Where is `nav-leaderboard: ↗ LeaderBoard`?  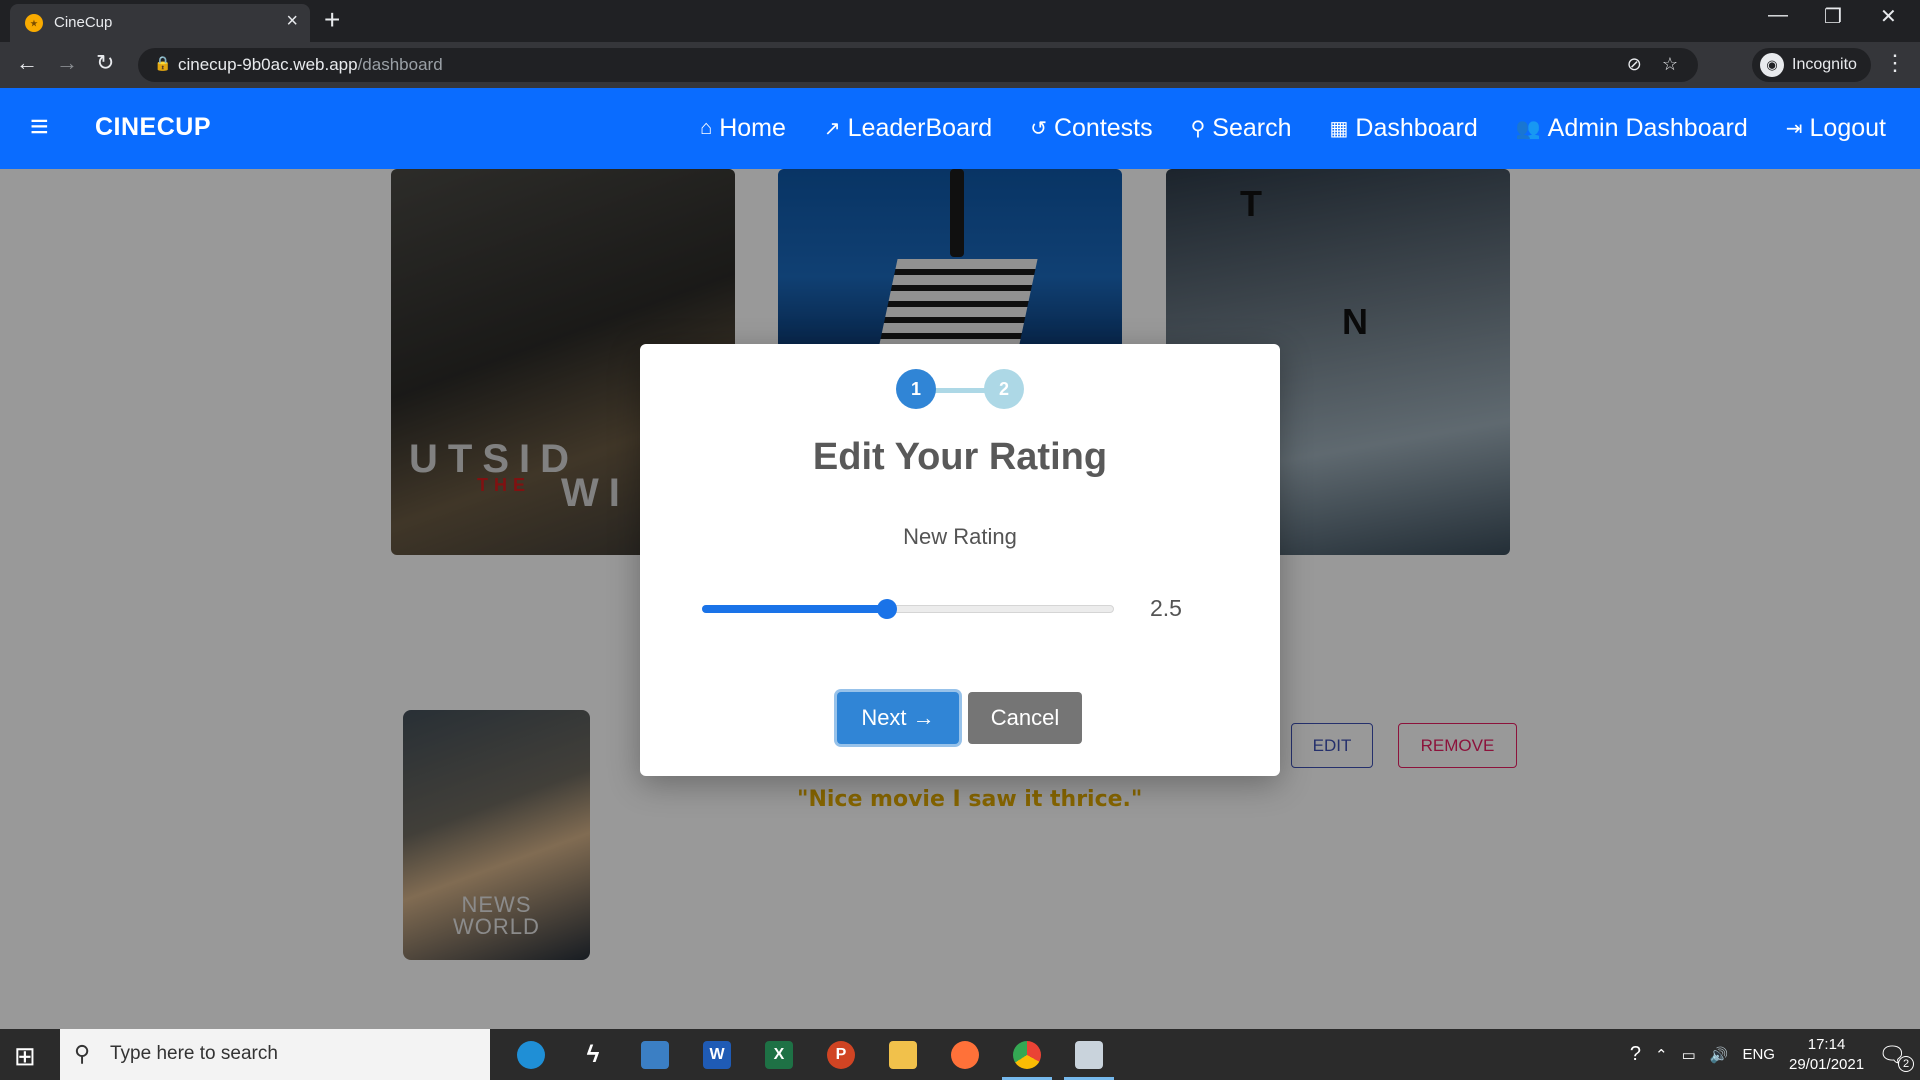
nav-leaderboard: ↗ LeaderBoard is located at coordinates (908, 128).